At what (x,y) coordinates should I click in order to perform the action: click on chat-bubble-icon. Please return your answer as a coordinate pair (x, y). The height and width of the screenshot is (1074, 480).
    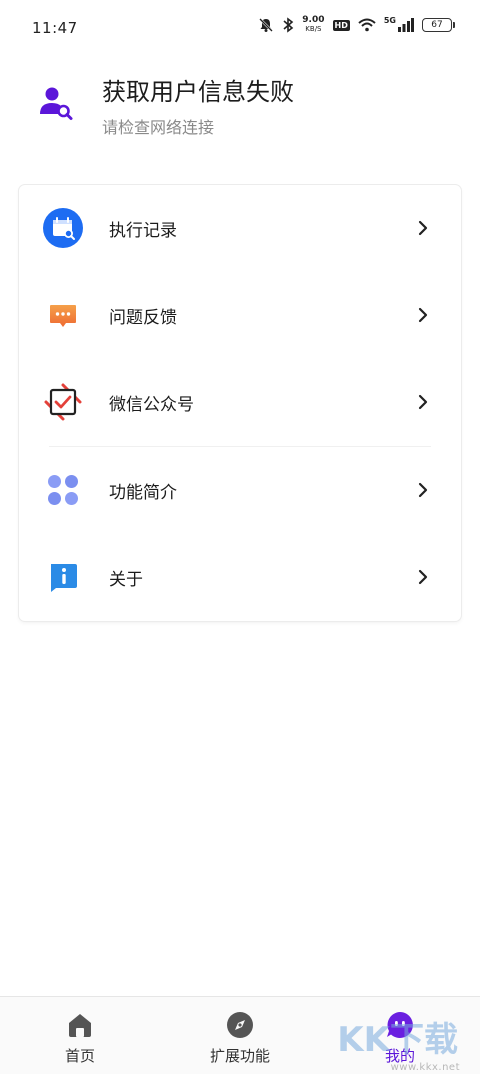
    Looking at the image, I should click on (63, 315).